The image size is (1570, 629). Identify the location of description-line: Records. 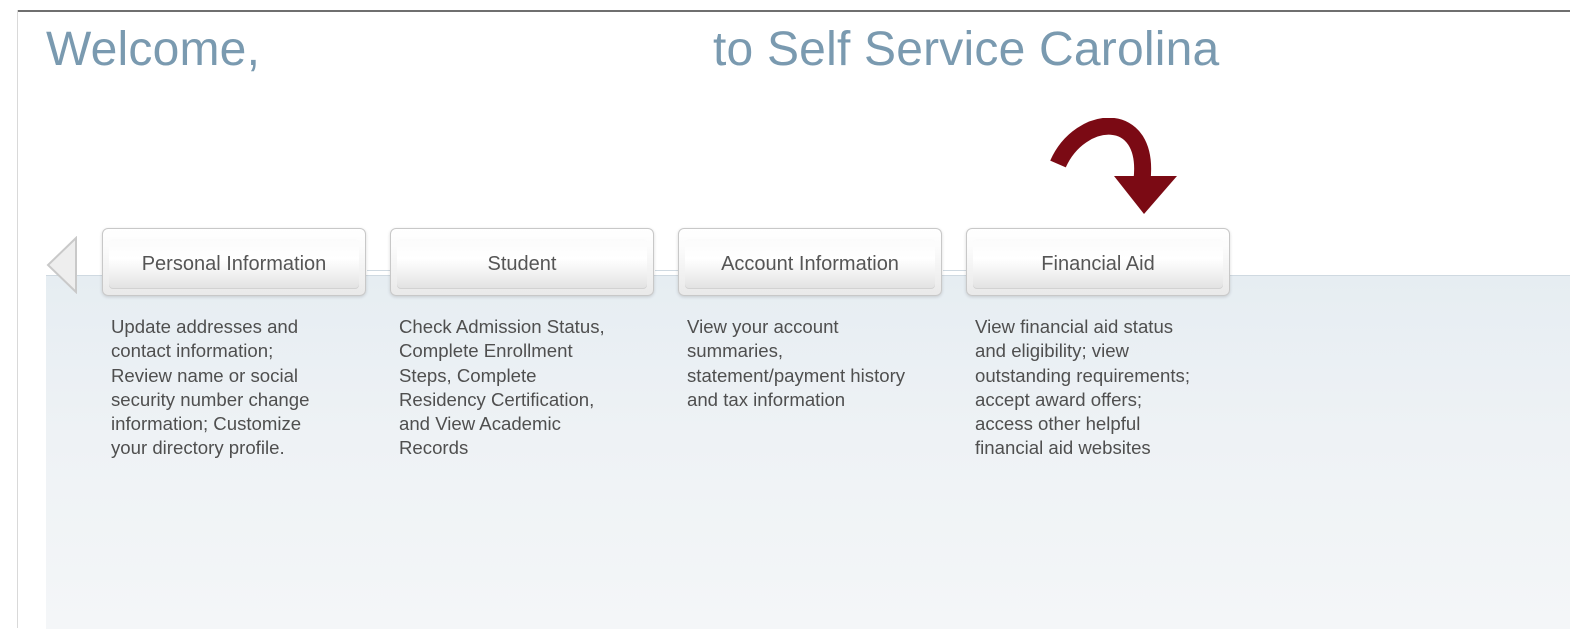
(434, 448).